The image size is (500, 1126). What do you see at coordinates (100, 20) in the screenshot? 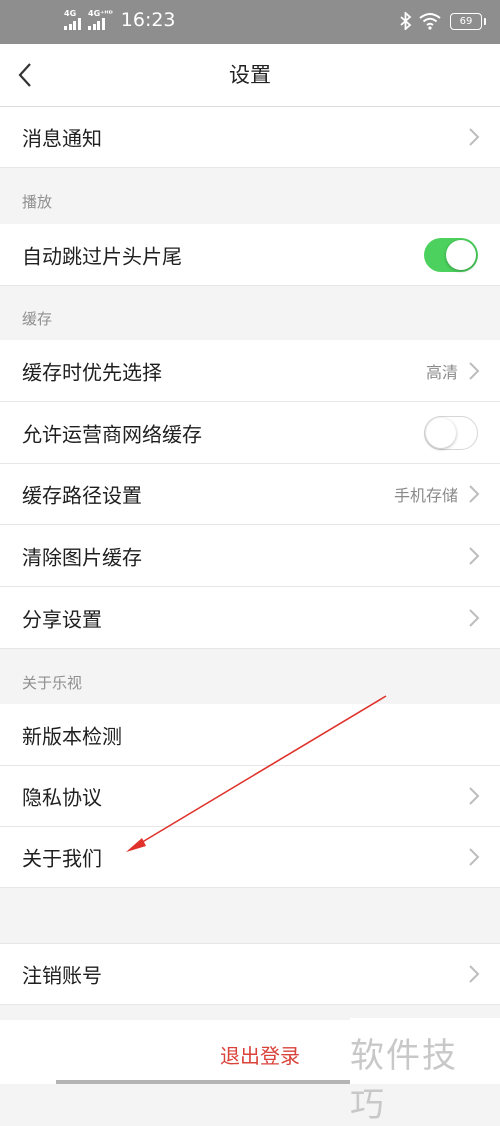
I see `signal-icon-2: 4G⁺ᴴᴰ` at bounding box center [100, 20].